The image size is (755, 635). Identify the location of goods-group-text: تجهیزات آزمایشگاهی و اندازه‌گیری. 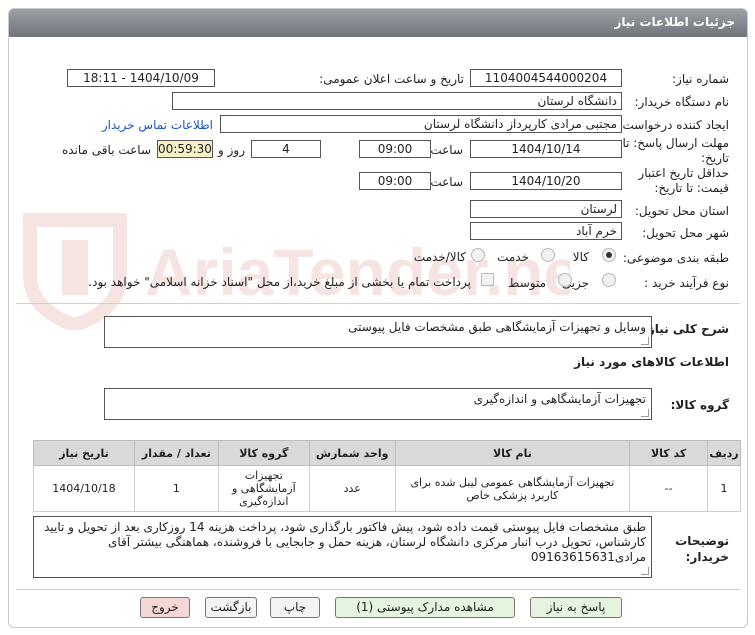
(559, 399).